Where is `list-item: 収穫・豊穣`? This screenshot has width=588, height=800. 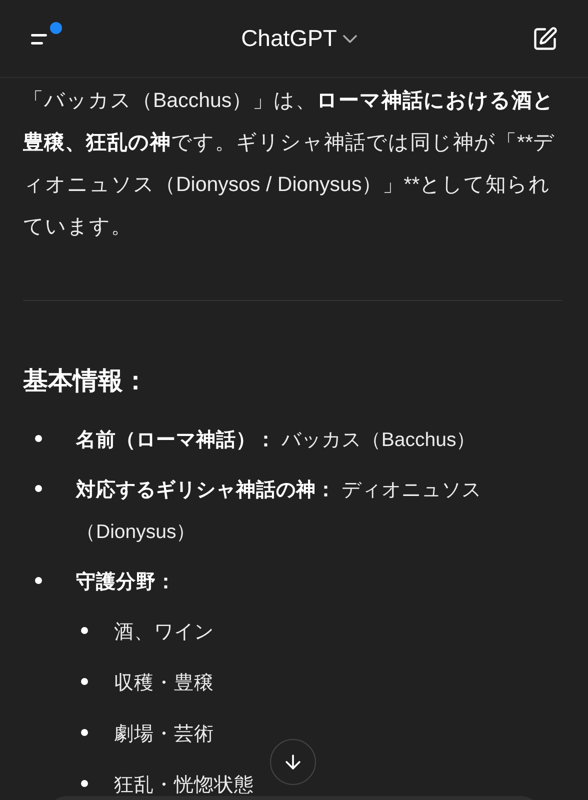 list-item: 収穫・豊穣 is located at coordinates (163, 683).